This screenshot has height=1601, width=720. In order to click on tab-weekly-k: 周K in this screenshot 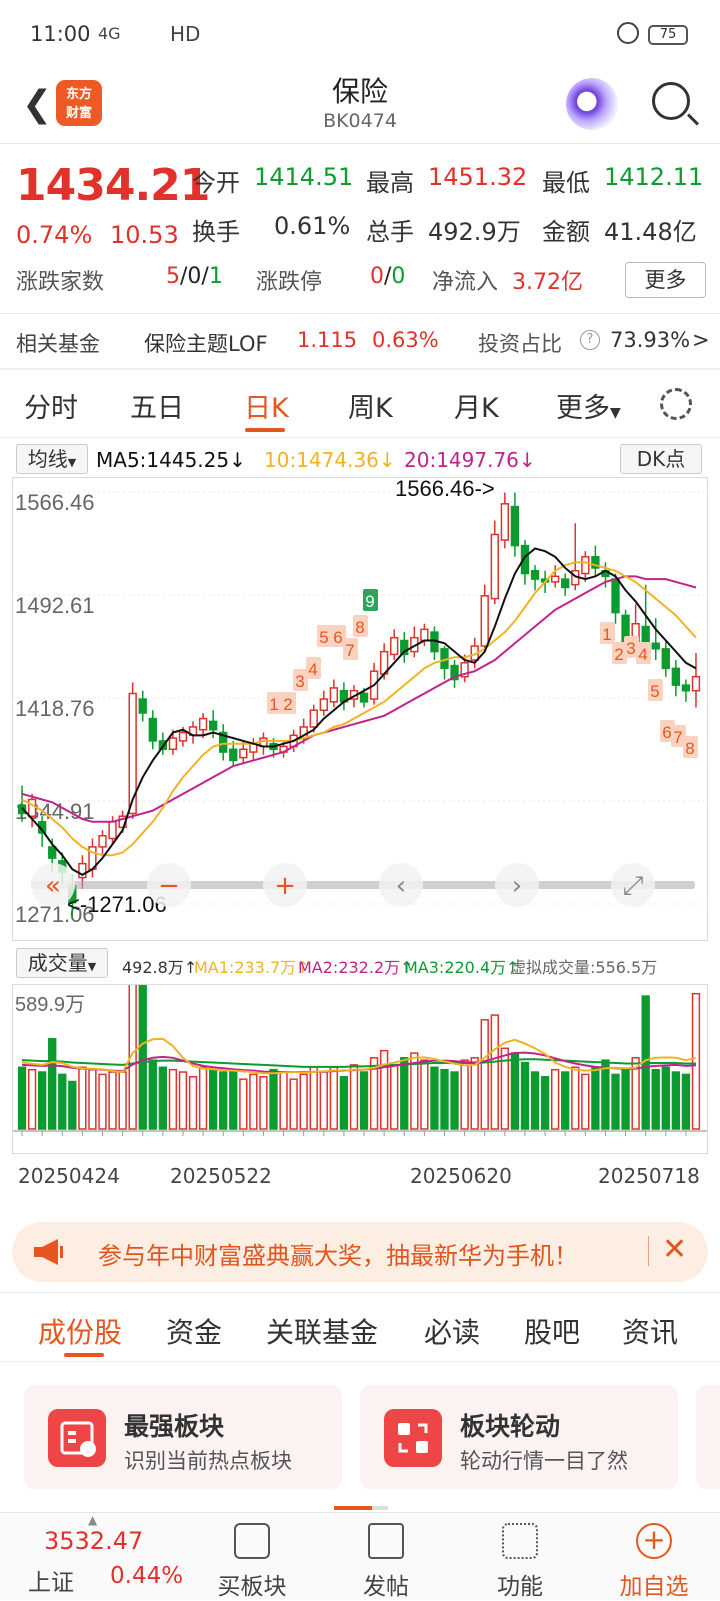, I will do `click(370, 405)`.